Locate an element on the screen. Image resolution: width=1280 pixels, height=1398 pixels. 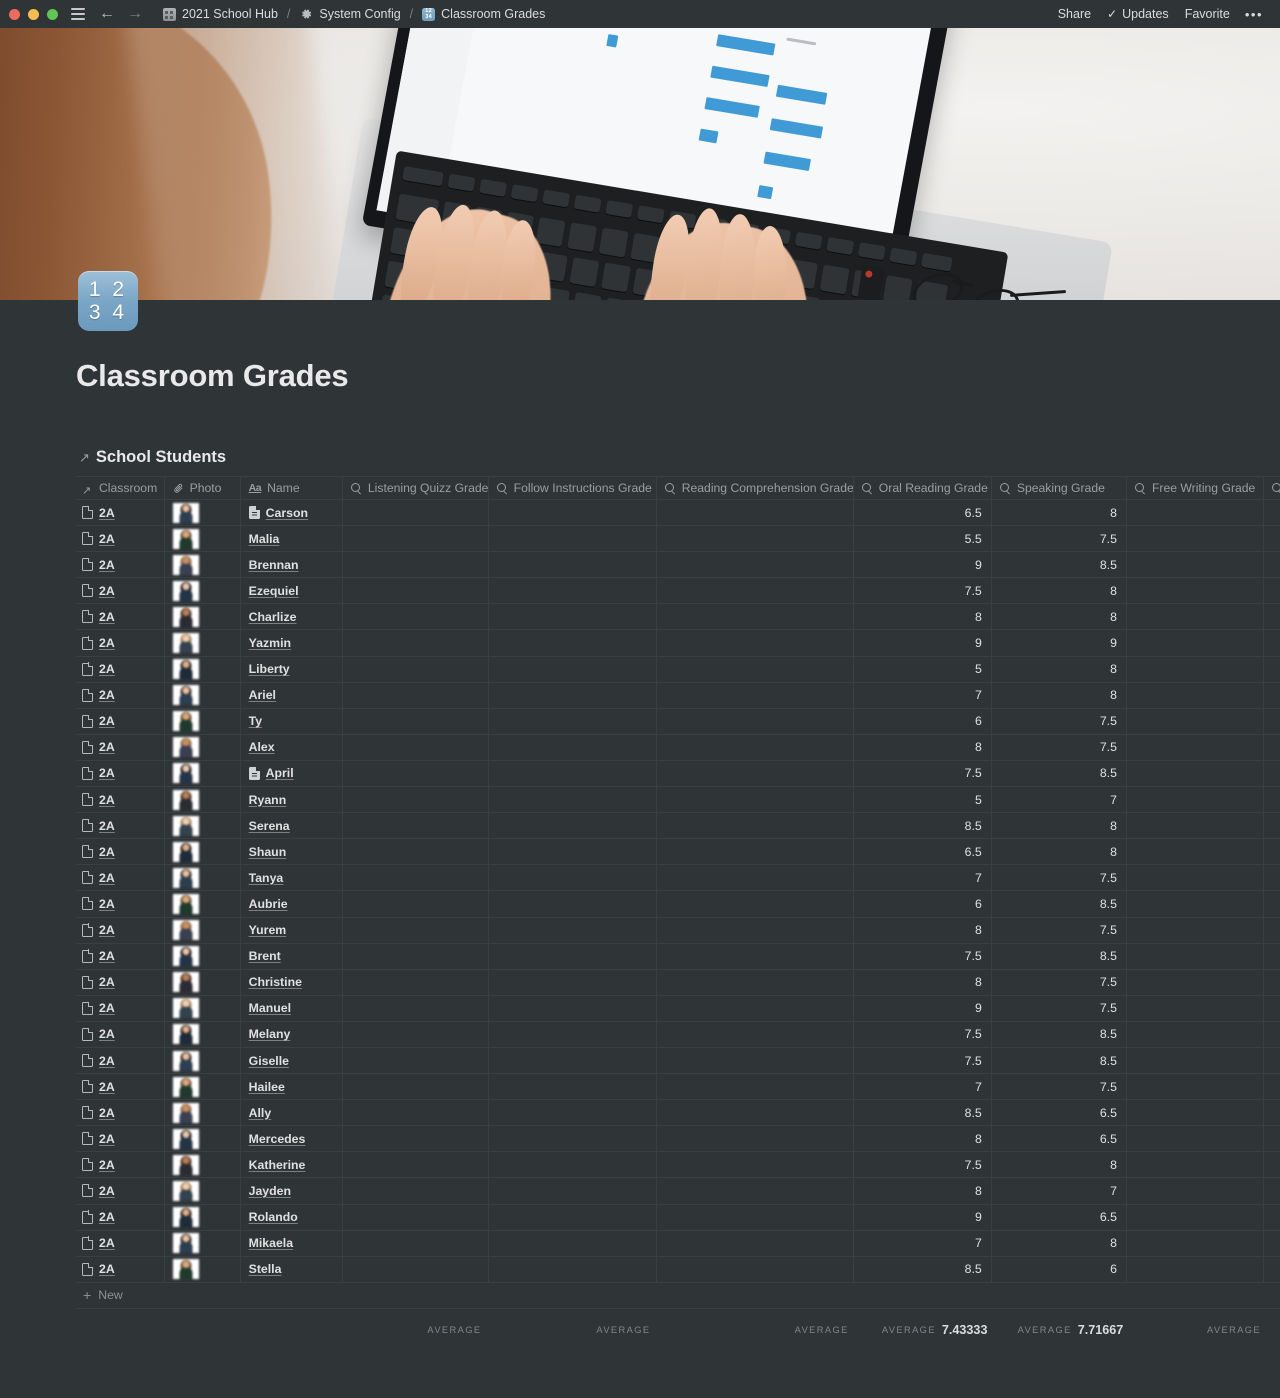
window-controls is located at coordinates (33, 14).